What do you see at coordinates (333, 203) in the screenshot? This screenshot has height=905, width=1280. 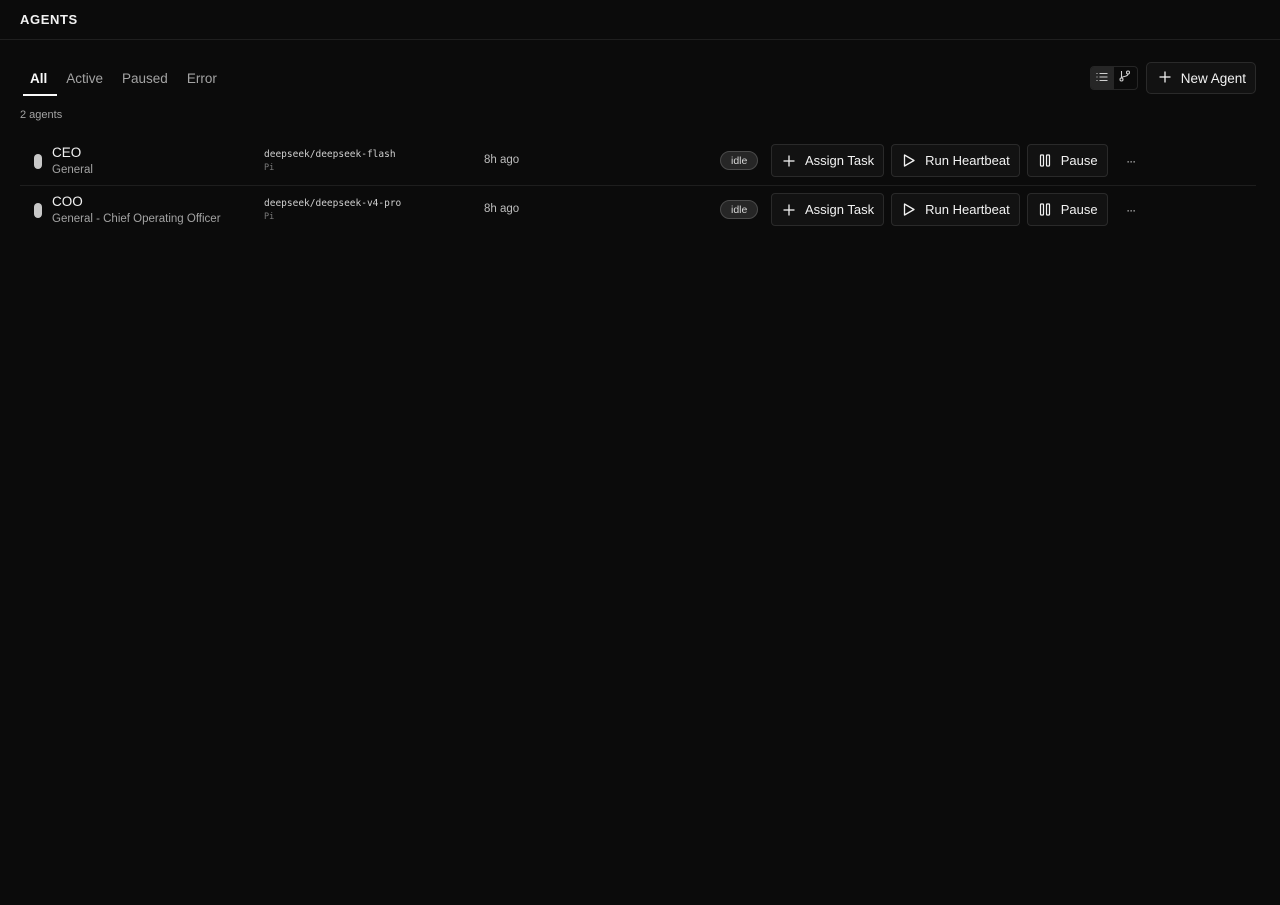 I see `agent-model: deepseek/deepseek-v4-pro` at bounding box center [333, 203].